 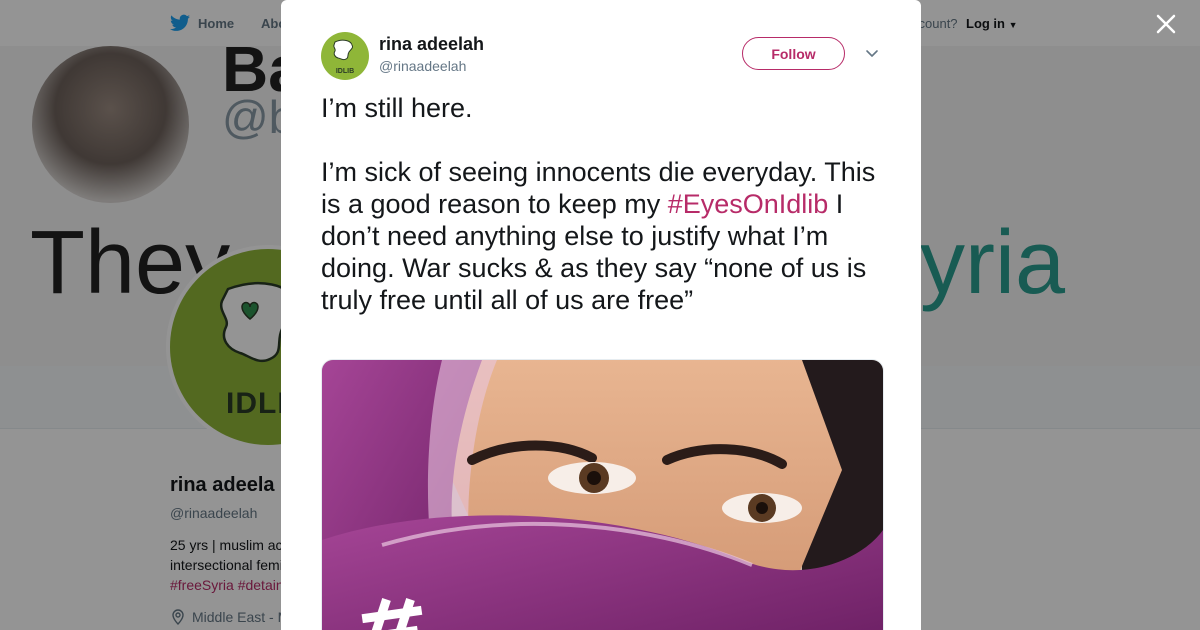 I want to click on close-icon, so click(x=1166, y=24).